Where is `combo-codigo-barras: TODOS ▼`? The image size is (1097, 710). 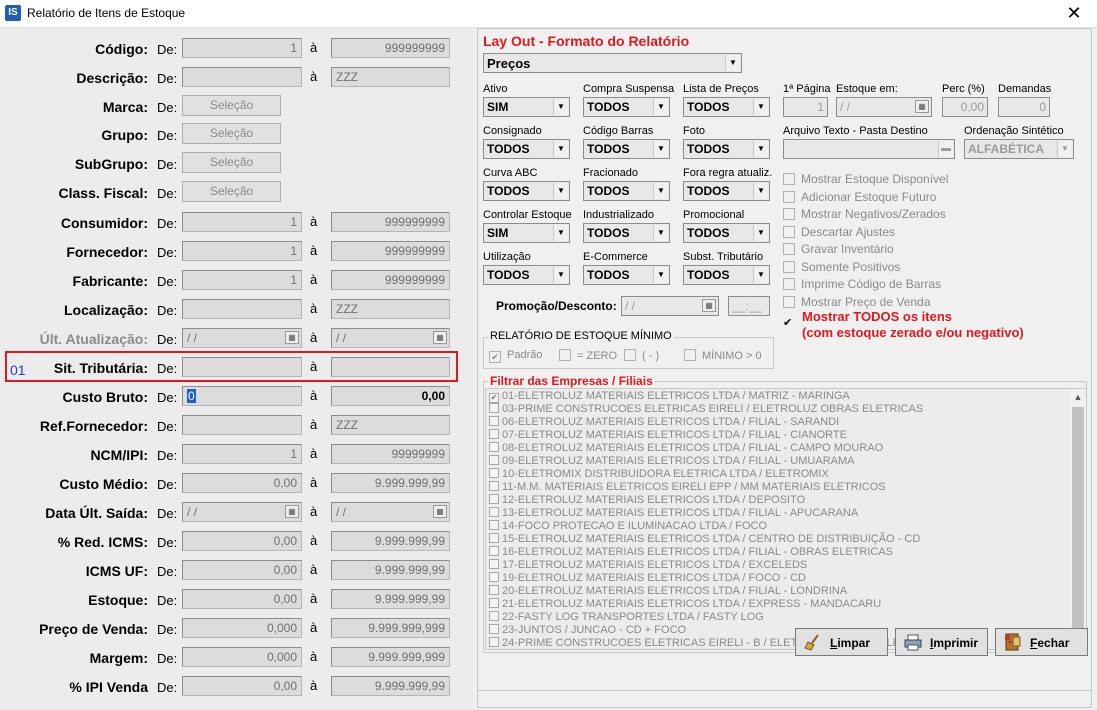
combo-codigo-barras: TODOS ▼ is located at coordinates (626, 149).